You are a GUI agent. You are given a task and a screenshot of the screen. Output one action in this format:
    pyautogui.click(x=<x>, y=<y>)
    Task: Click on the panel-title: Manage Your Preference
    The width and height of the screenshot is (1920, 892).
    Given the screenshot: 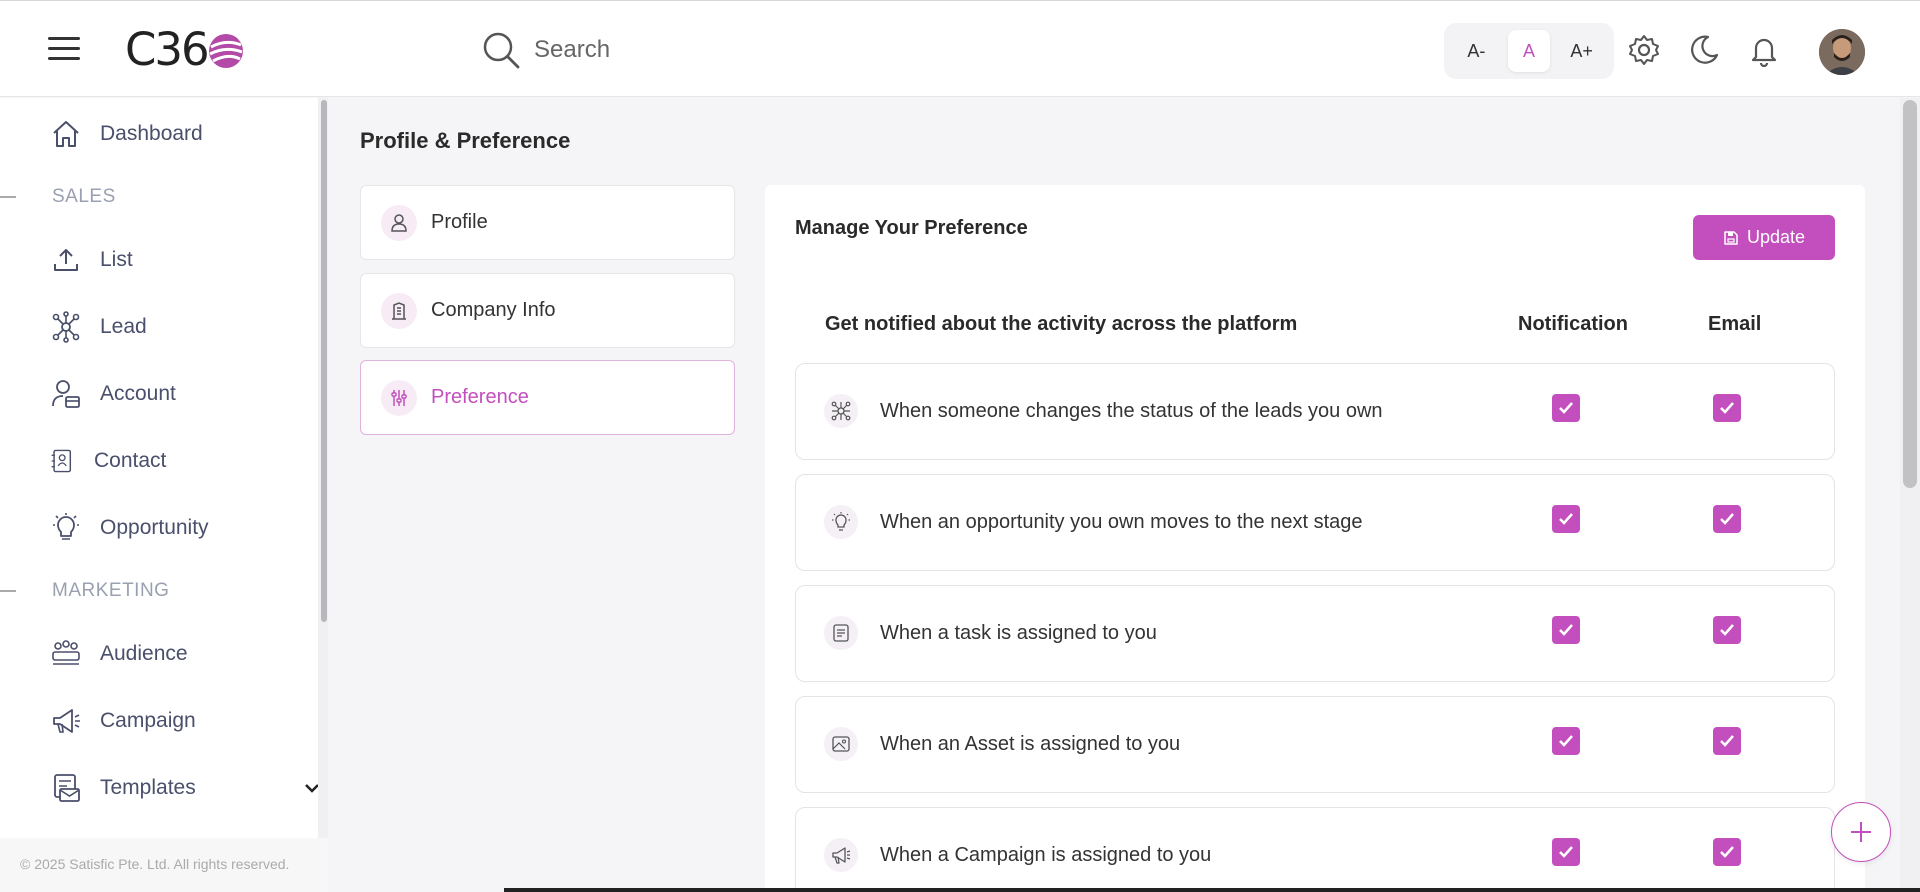 What is the action you would take?
    pyautogui.click(x=911, y=228)
    